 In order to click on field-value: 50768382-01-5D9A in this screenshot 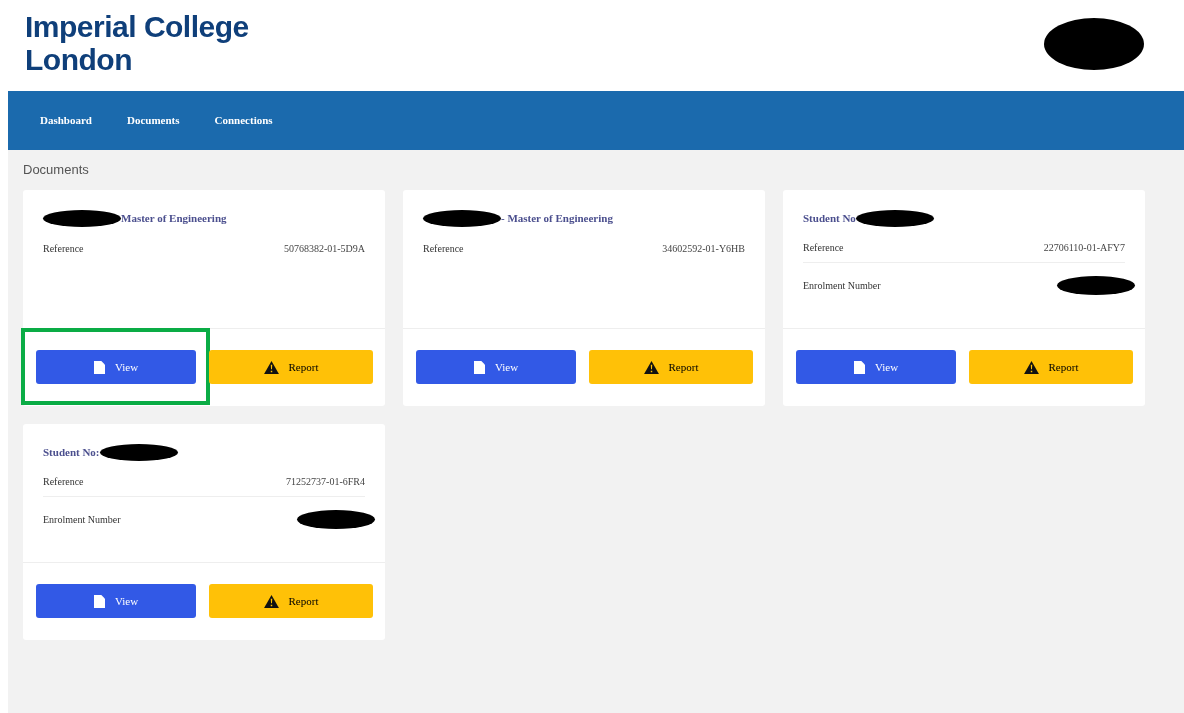, I will do `click(324, 248)`.